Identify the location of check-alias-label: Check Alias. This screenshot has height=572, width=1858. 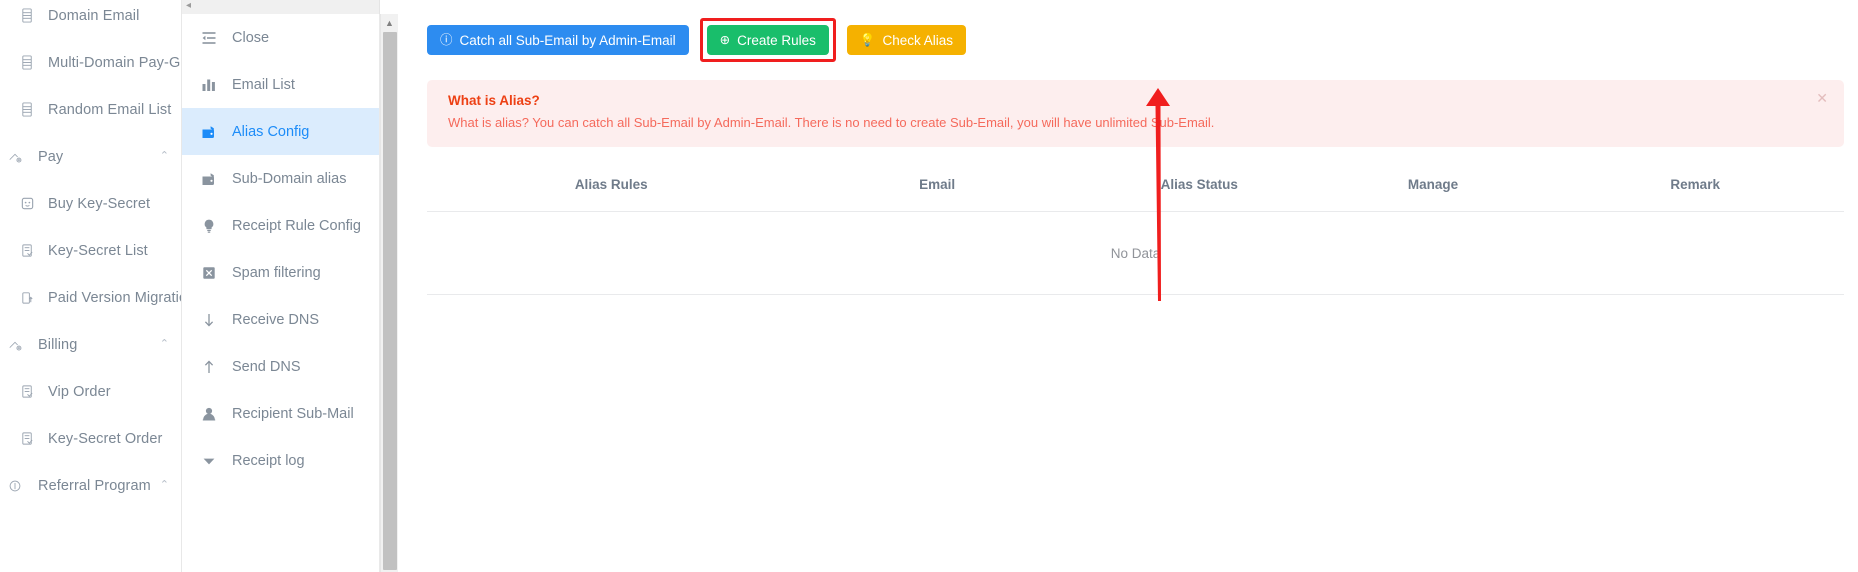
(918, 40).